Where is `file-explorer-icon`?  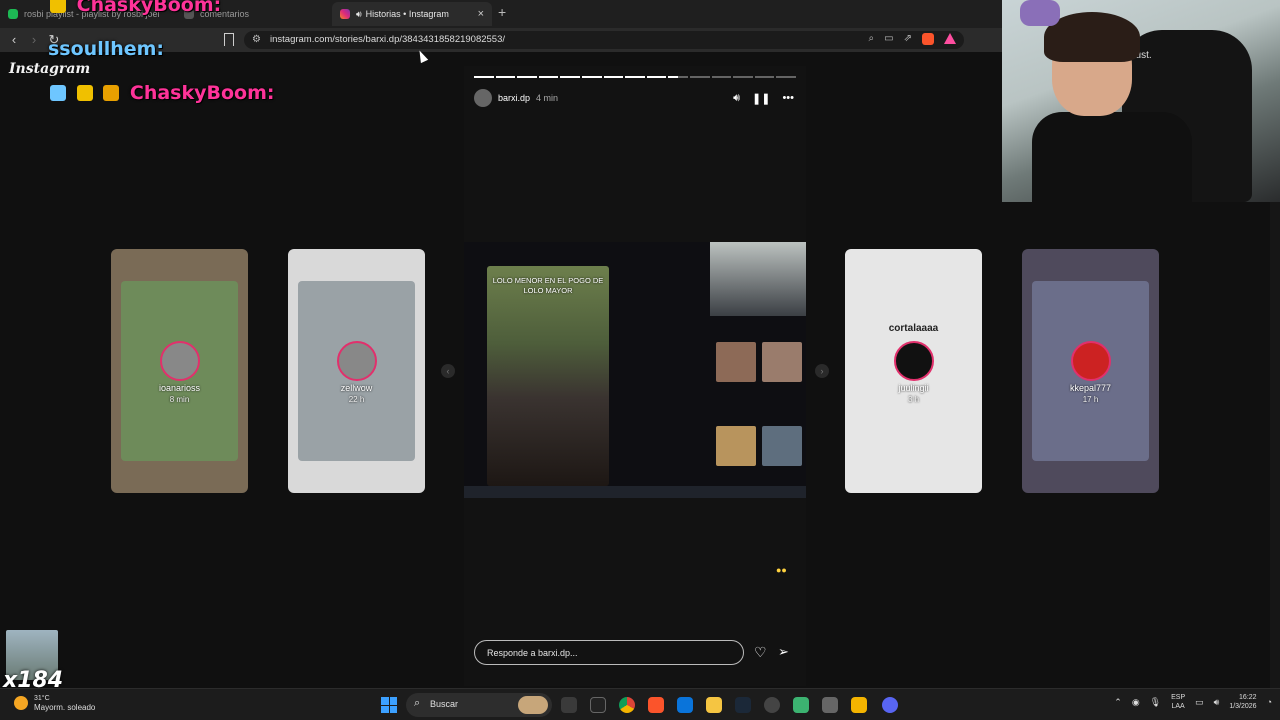 file-explorer-icon is located at coordinates (714, 705).